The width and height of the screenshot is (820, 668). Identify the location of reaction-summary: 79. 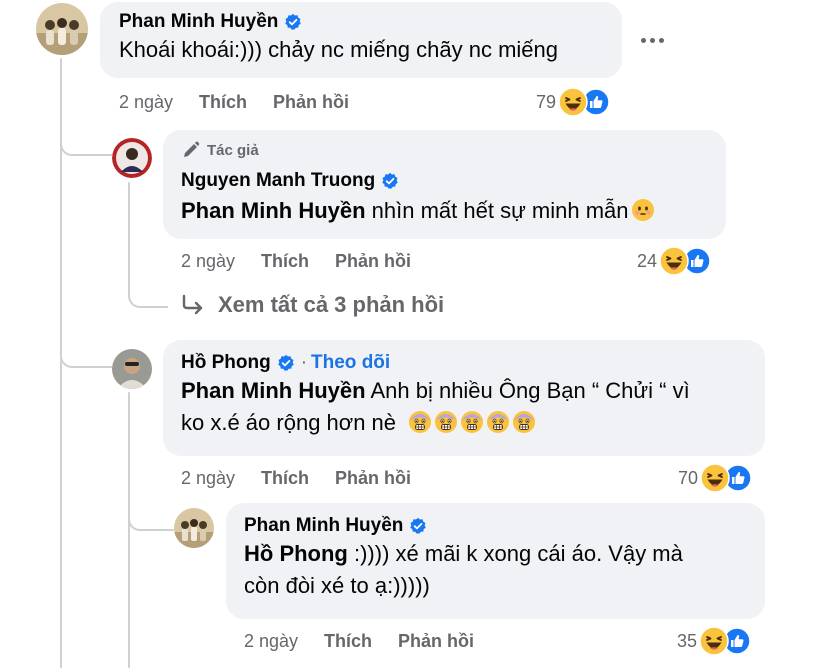
(573, 102).